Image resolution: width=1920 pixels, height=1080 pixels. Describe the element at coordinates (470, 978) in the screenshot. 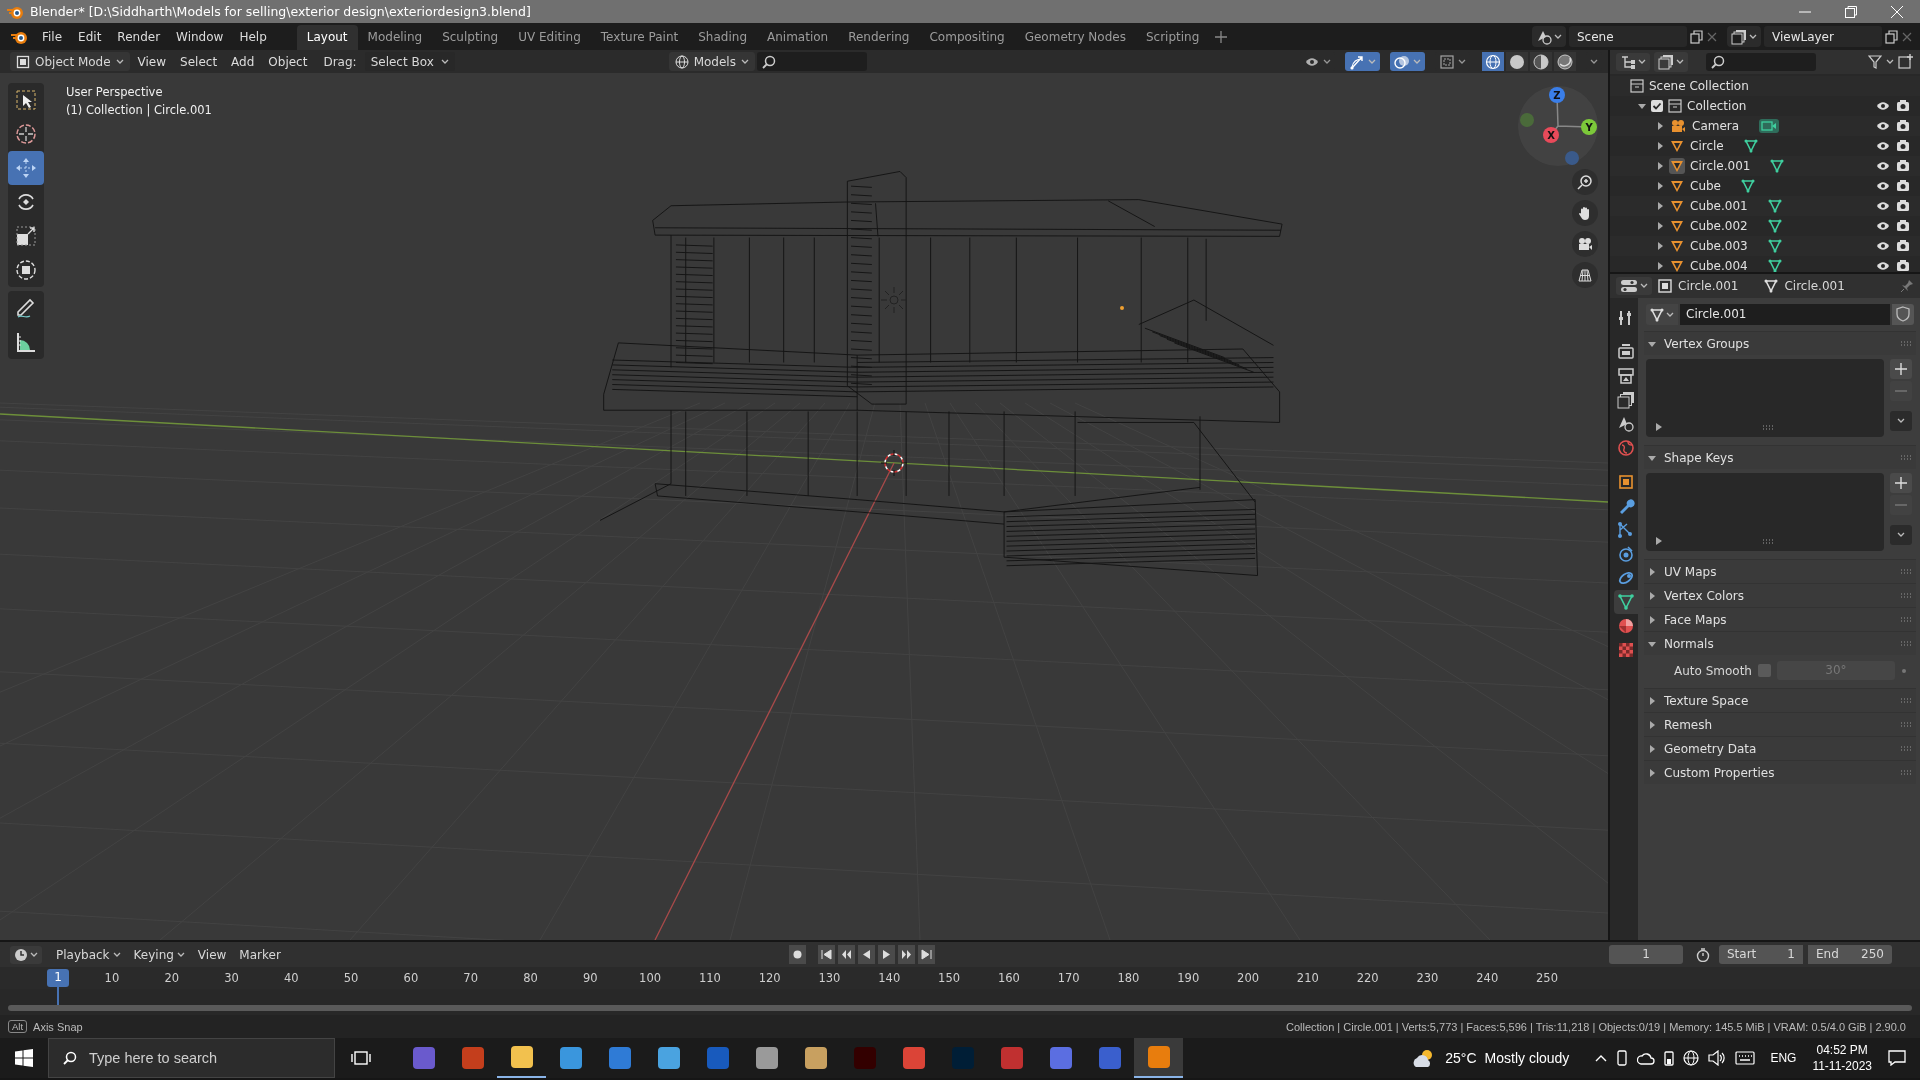

I see `frame-number: 70` at that location.